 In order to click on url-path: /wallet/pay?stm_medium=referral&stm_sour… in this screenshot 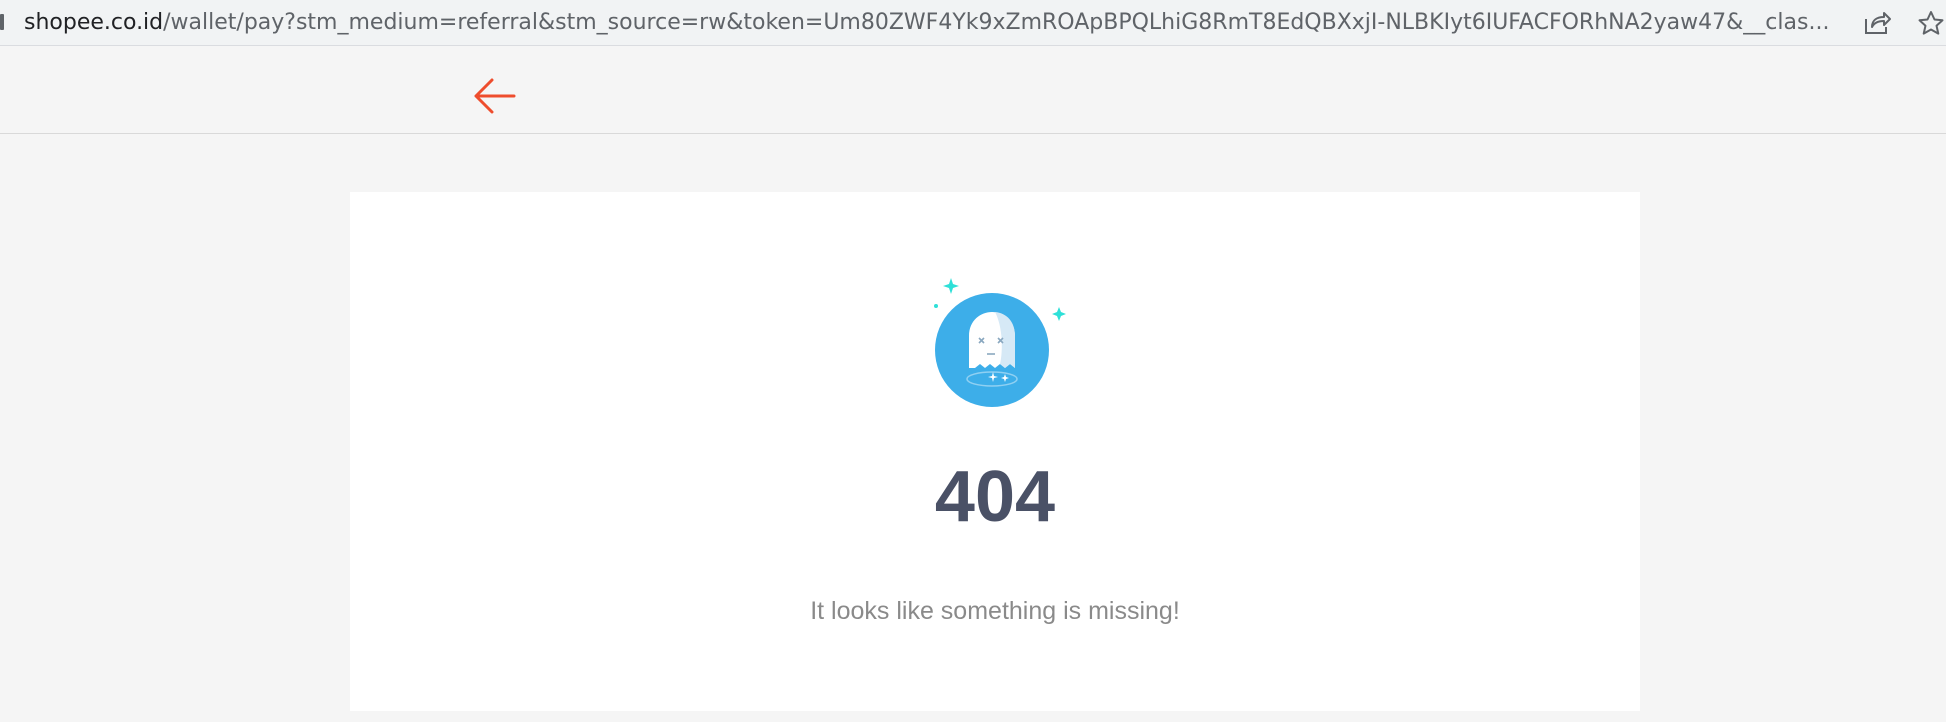, I will do `click(996, 22)`.